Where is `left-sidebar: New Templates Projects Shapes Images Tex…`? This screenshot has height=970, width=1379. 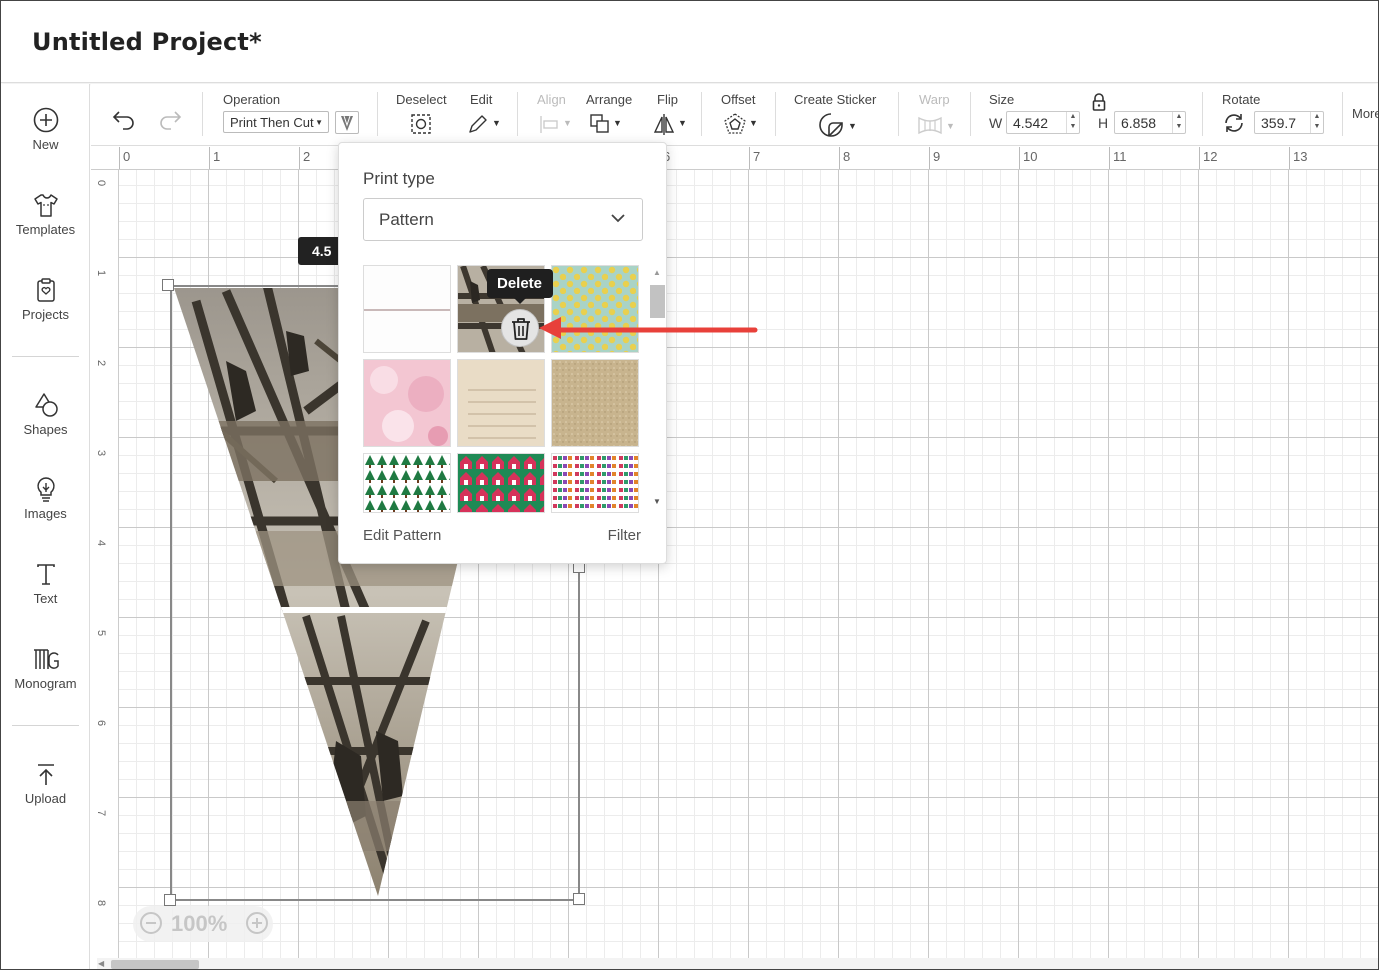
left-sidebar: New Templates Projects Shapes Images Tex… is located at coordinates (45, 526).